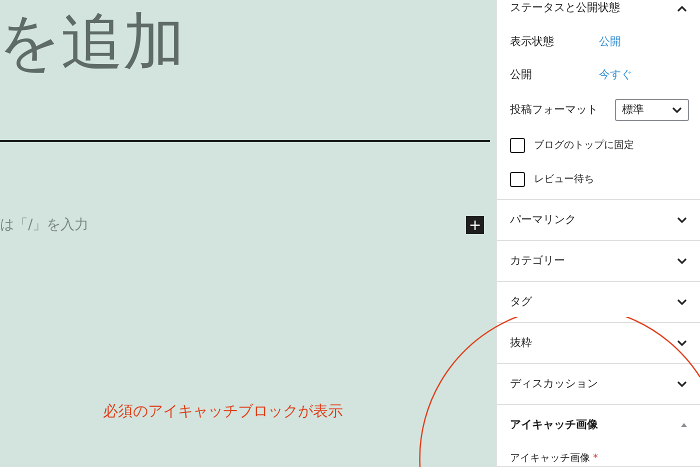  Describe the element at coordinates (615, 75) in the screenshot. I see `setting-link: 今すぐ` at that location.